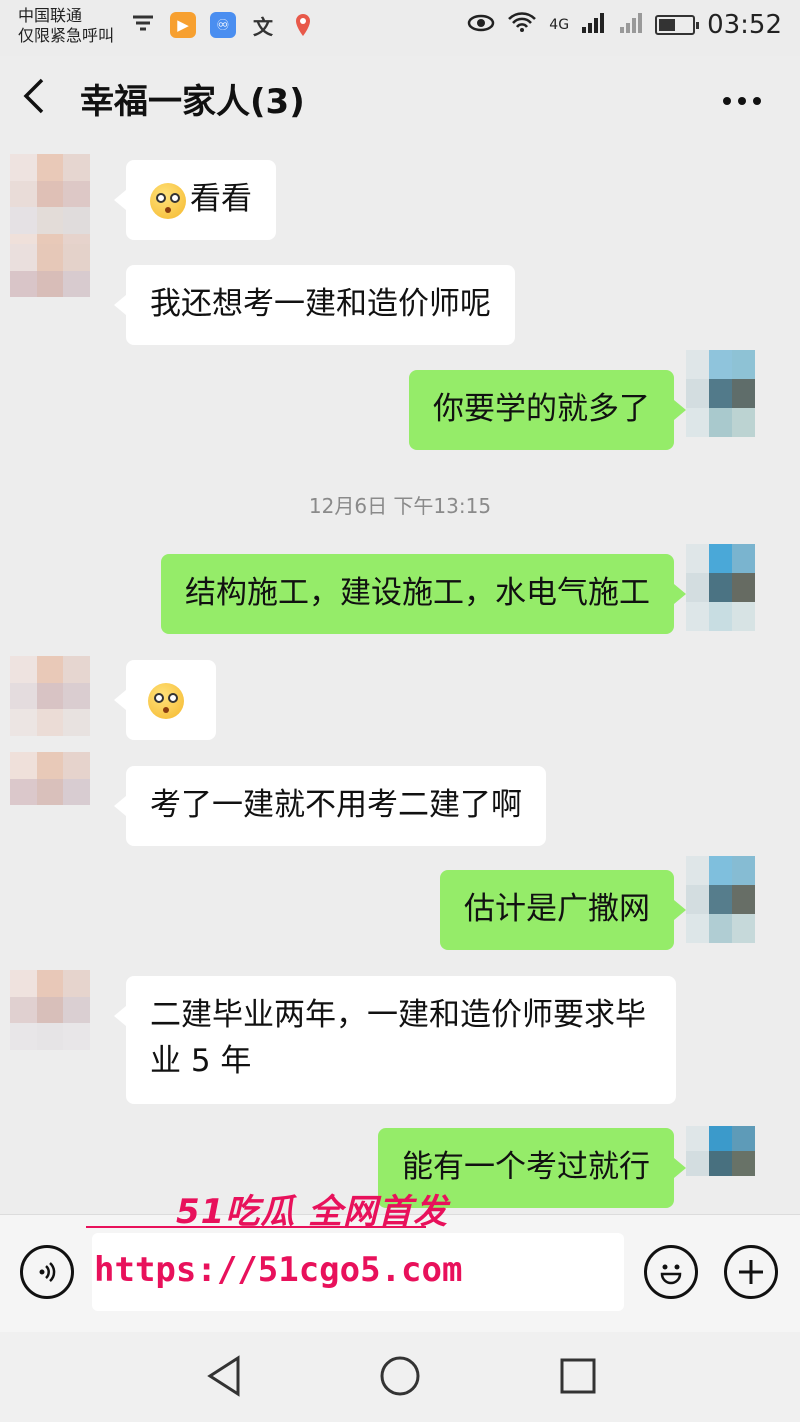 This screenshot has width=800, height=1422. Describe the element at coordinates (192, 102) in the screenshot. I see `chat-title: 幸福一家人(3)` at that location.